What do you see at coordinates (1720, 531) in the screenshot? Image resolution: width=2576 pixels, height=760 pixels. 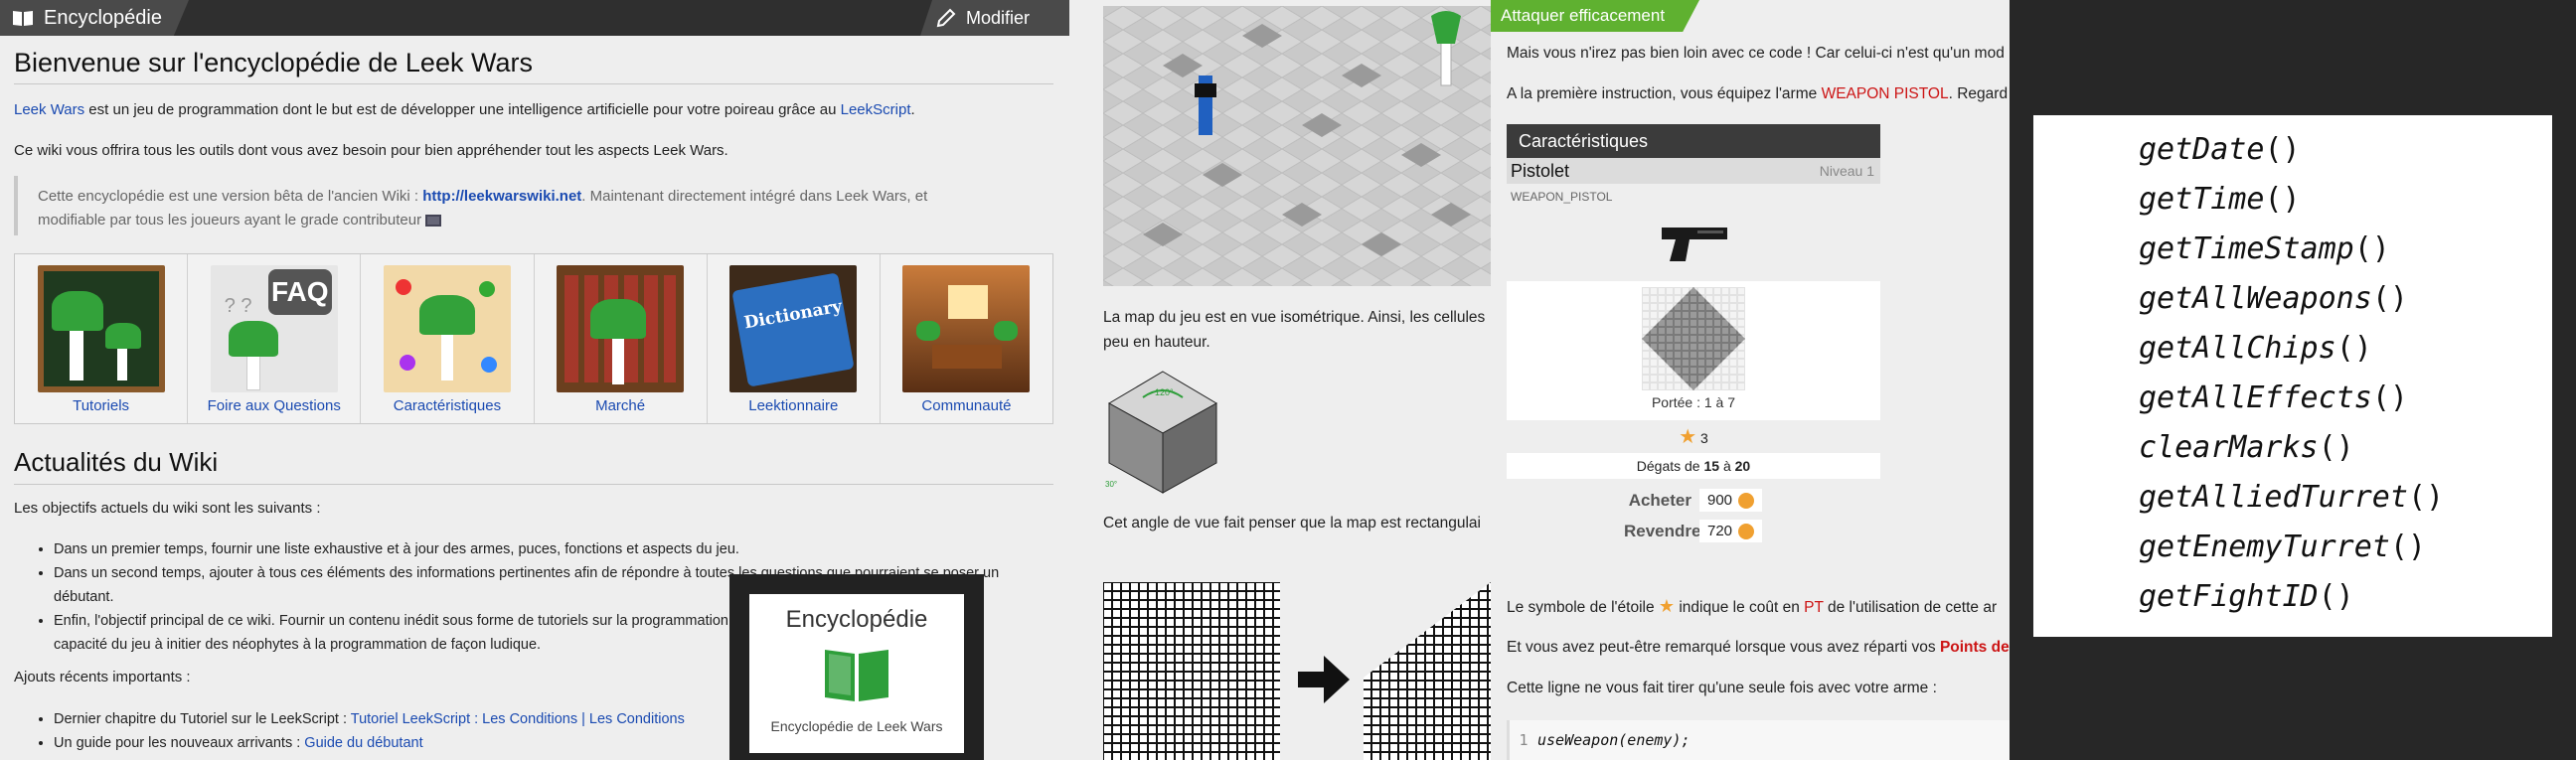 I see `sell-price: 720` at bounding box center [1720, 531].